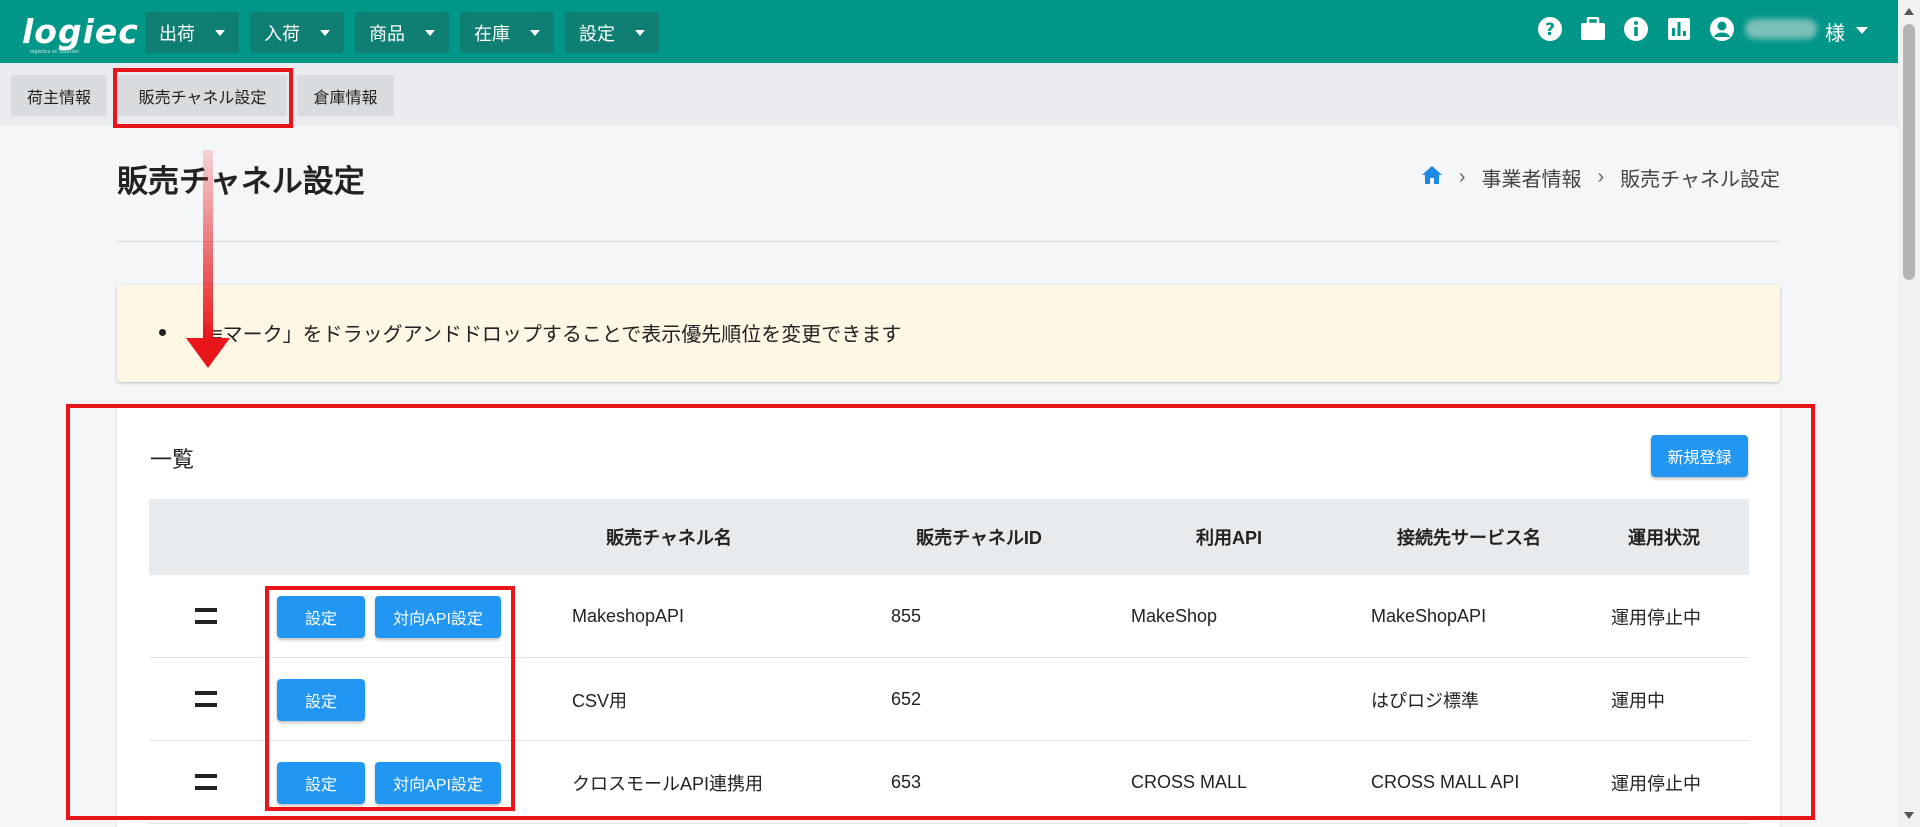  What do you see at coordinates (948, 241) in the screenshot?
I see `divider` at bounding box center [948, 241].